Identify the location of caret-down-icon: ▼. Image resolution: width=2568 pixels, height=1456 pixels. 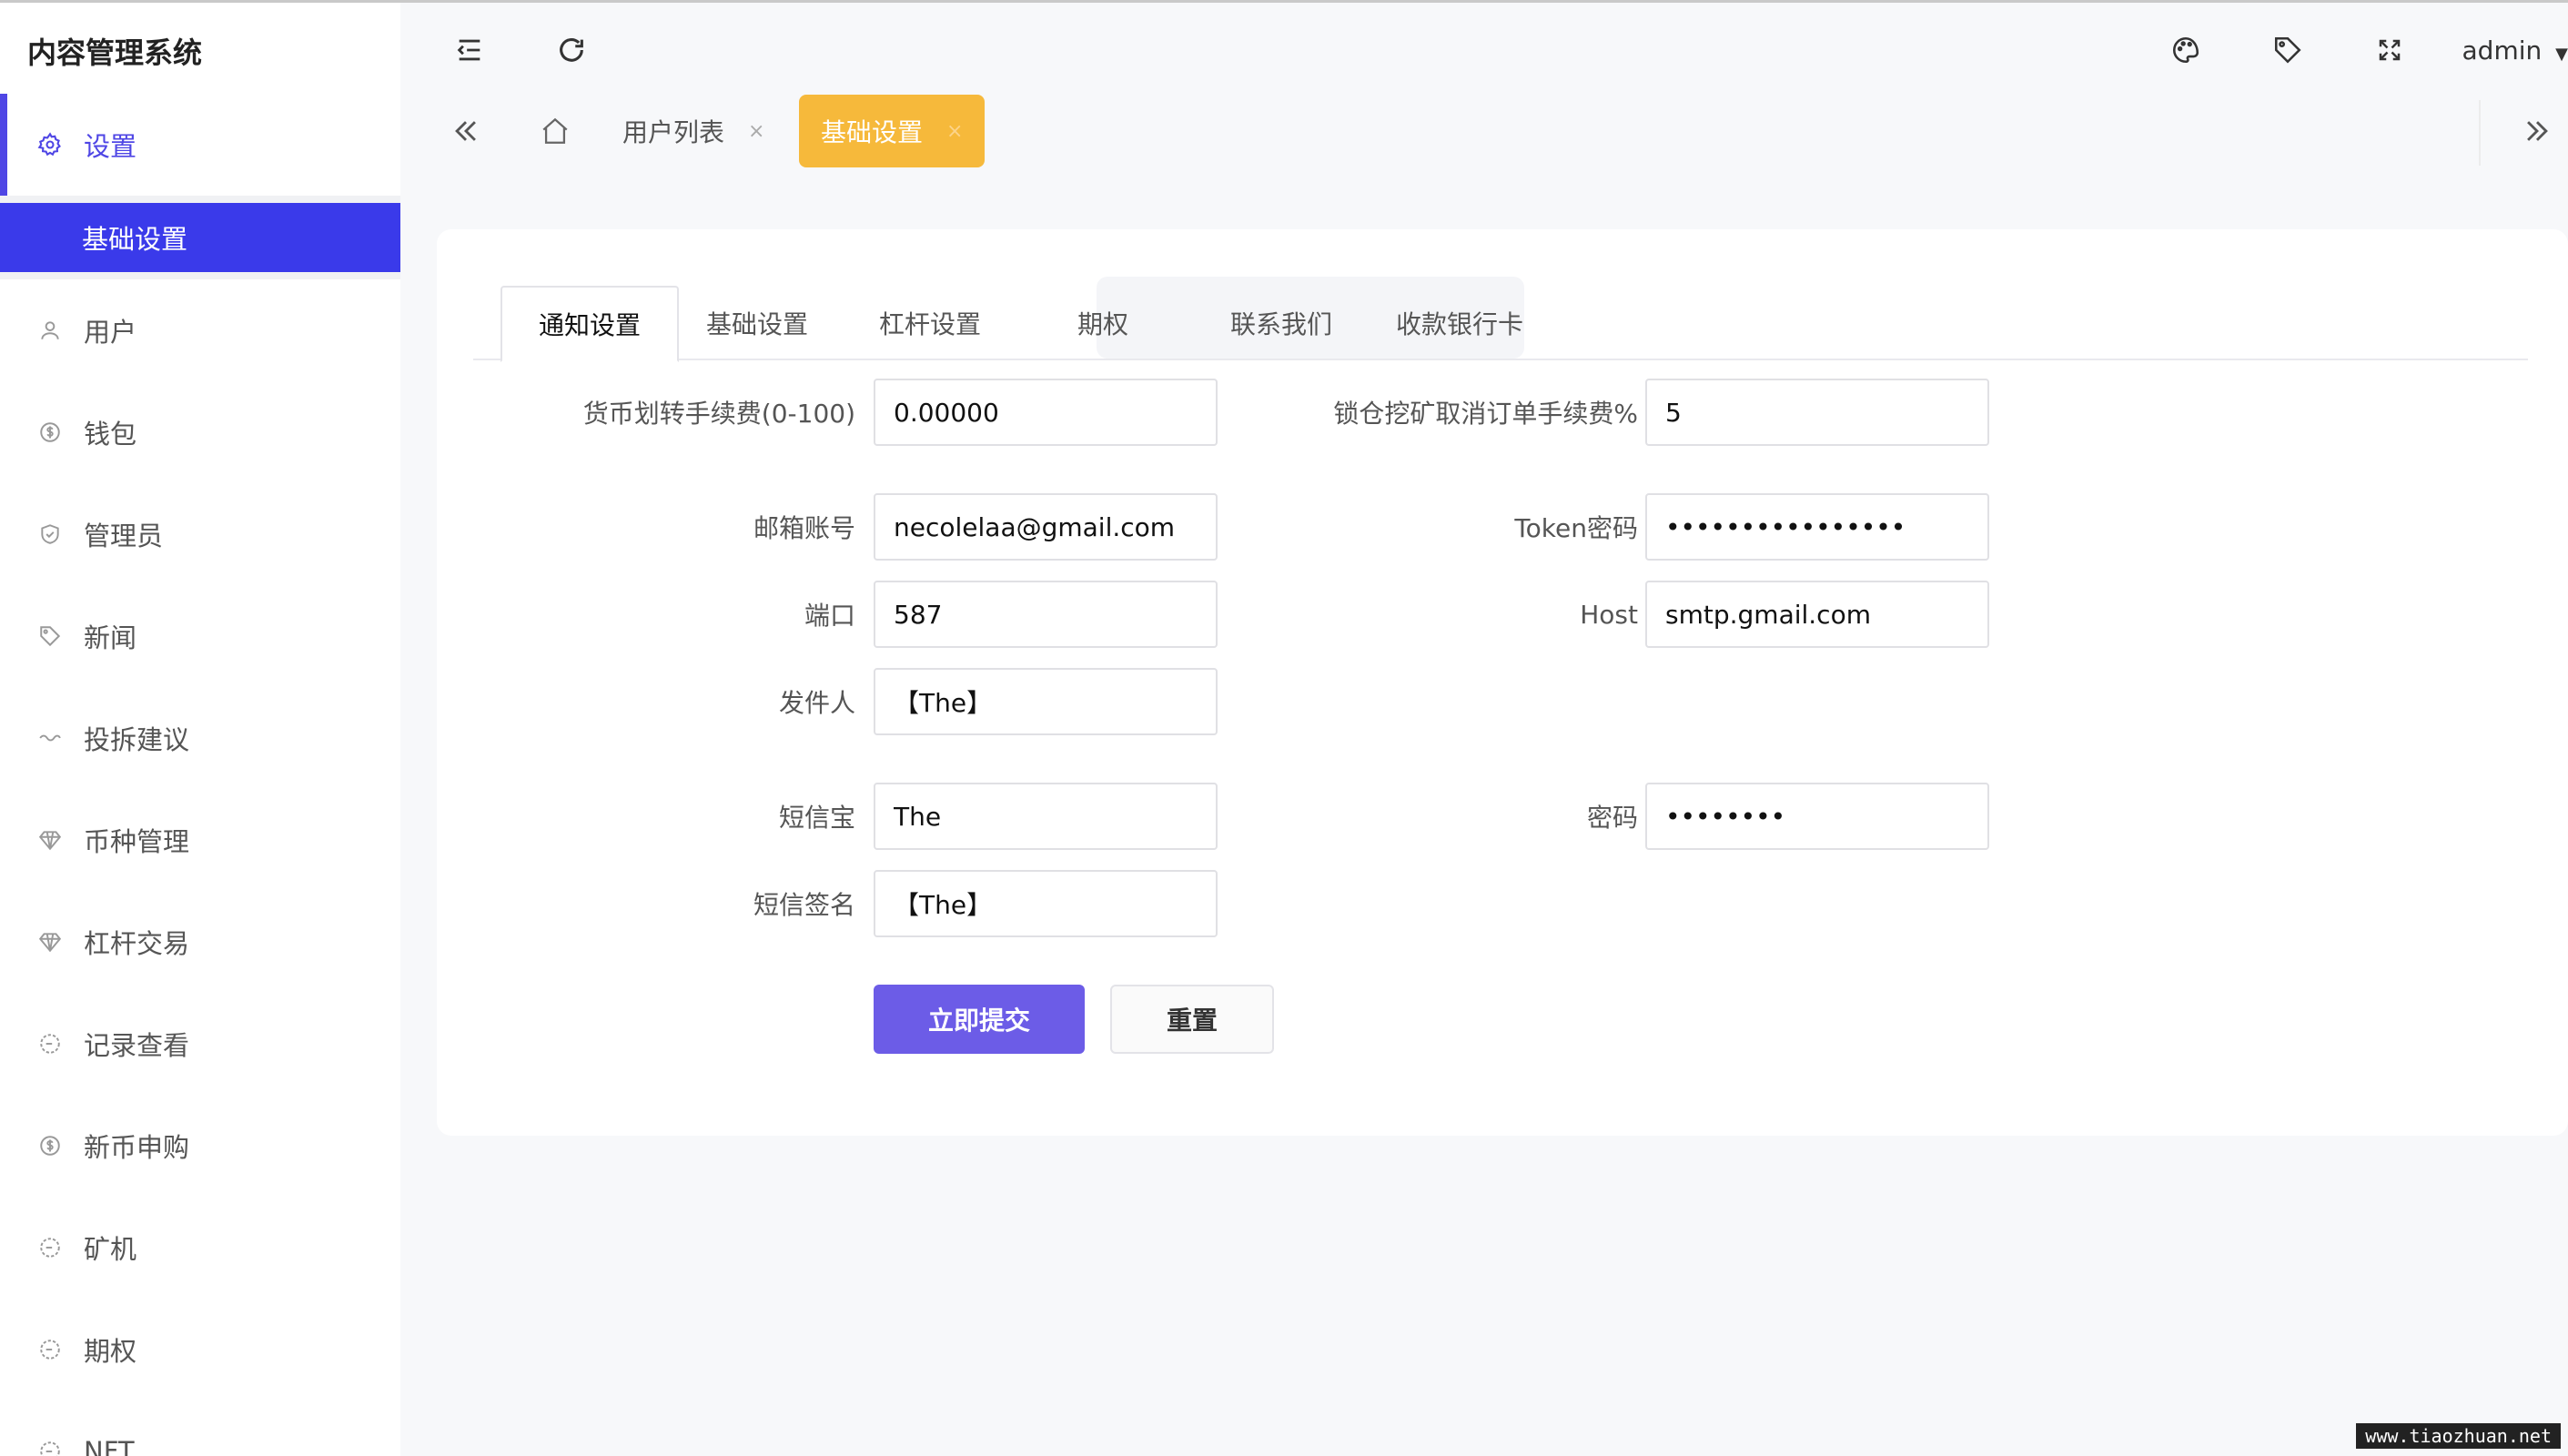
(2561, 55).